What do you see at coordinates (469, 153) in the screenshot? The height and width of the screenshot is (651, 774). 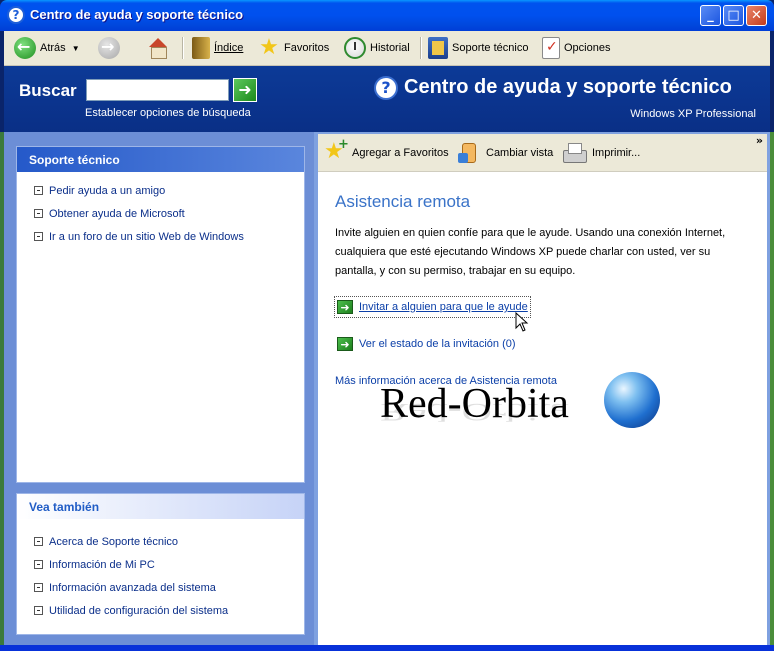 I see `change-view-icon` at bounding box center [469, 153].